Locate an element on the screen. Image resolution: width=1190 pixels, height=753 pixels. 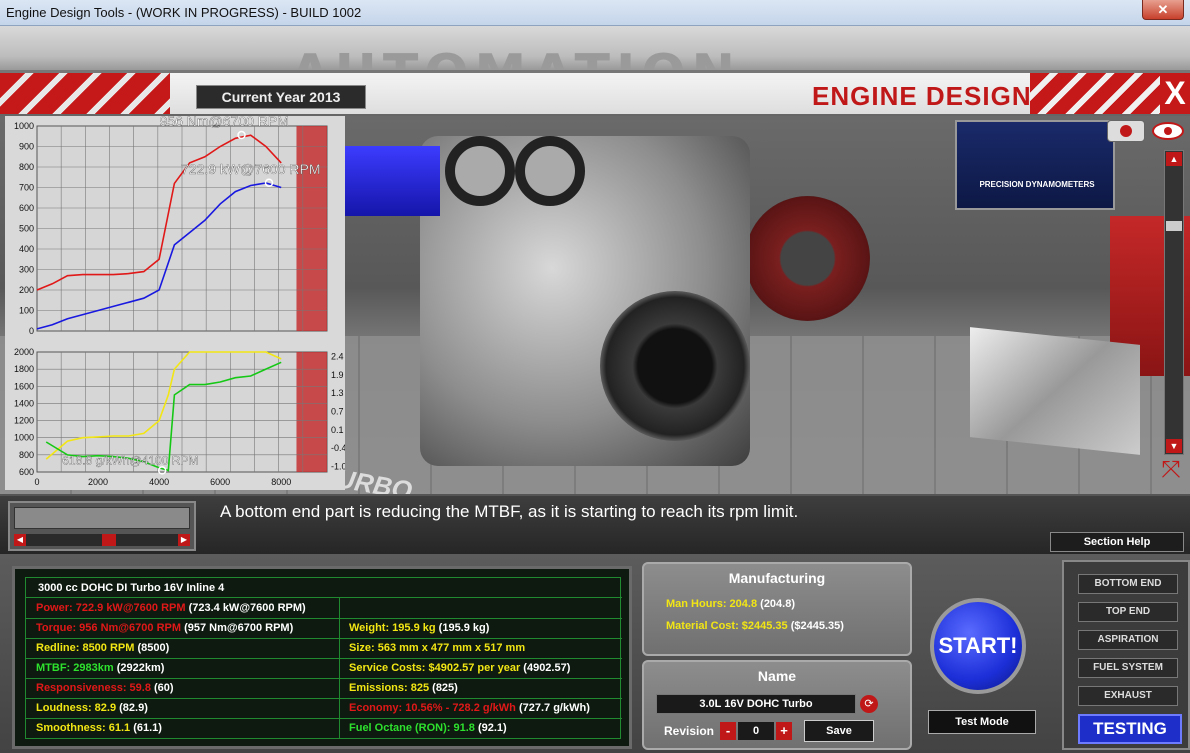
mini-slider-thumb is located at coordinates (109, 540).